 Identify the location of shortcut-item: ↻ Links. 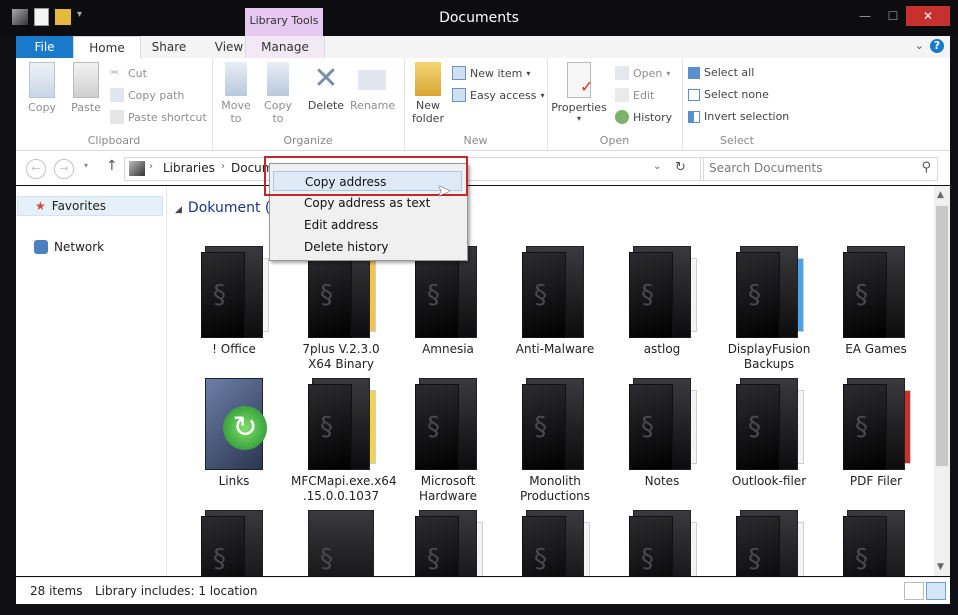
(234, 432).